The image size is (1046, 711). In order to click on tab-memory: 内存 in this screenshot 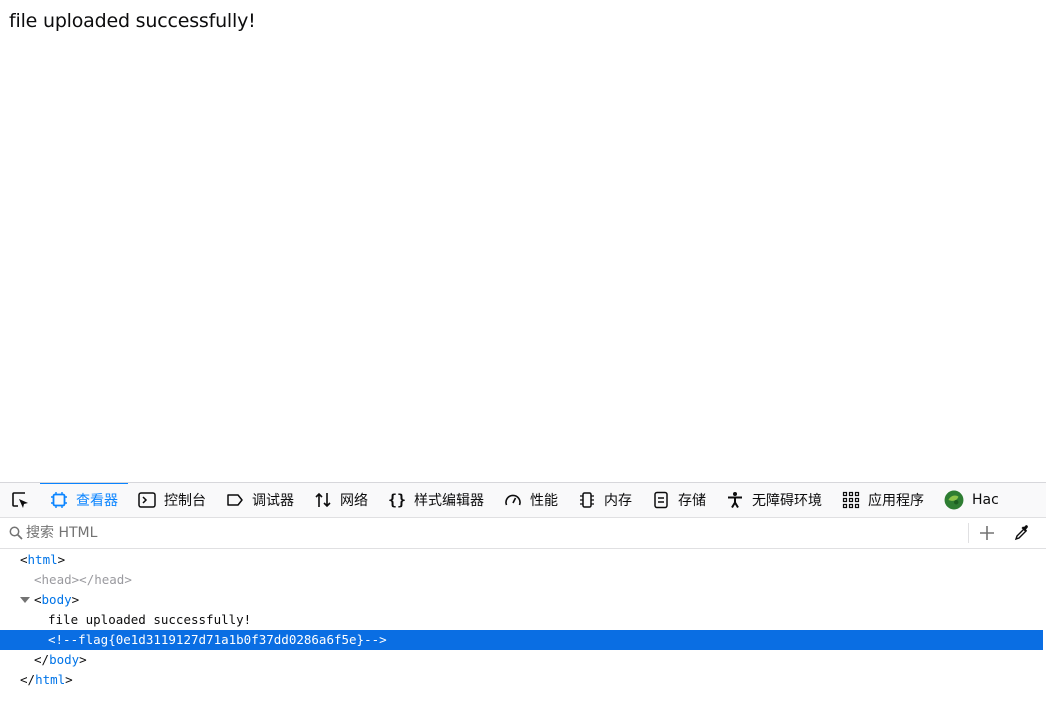, I will do `click(605, 500)`.